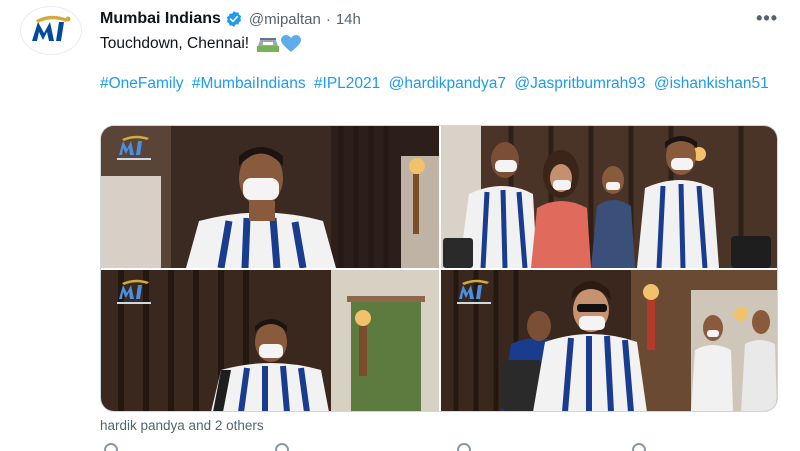 This screenshot has height=451, width=800. Describe the element at coordinates (282, 447) in the screenshot. I see `retweet-icon` at that location.